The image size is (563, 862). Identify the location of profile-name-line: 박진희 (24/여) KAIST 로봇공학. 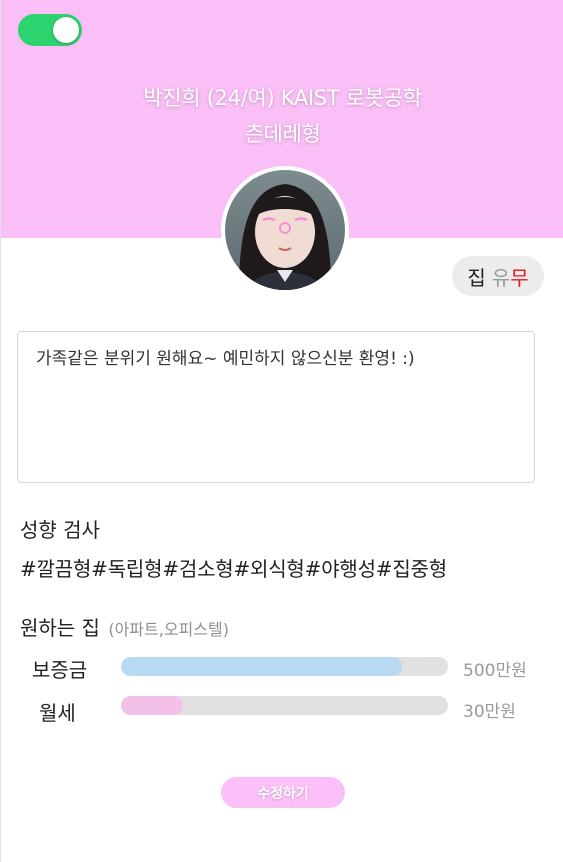
(282, 98).